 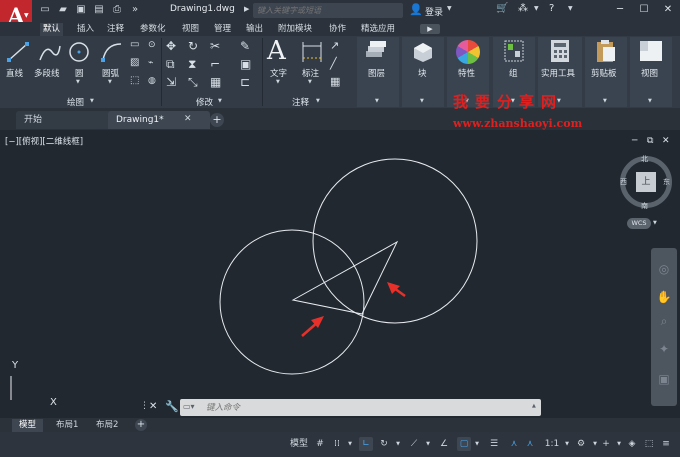 What do you see at coordinates (300, 102) in the screenshot?
I see `annotation-panel-title: 注释` at bounding box center [300, 102].